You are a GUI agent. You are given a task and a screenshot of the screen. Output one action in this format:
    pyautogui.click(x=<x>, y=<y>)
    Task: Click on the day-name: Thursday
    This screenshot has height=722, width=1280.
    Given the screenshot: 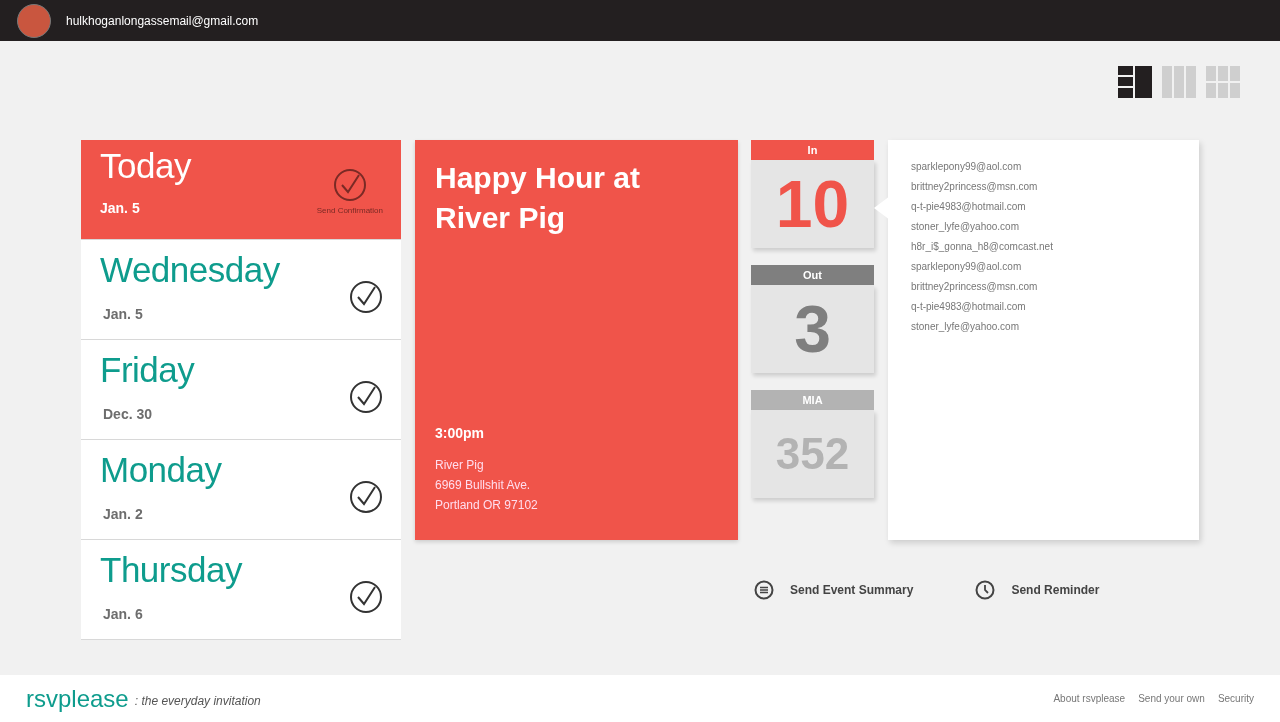 What is the action you would take?
    pyautogui.click(x=171, y=570)
    